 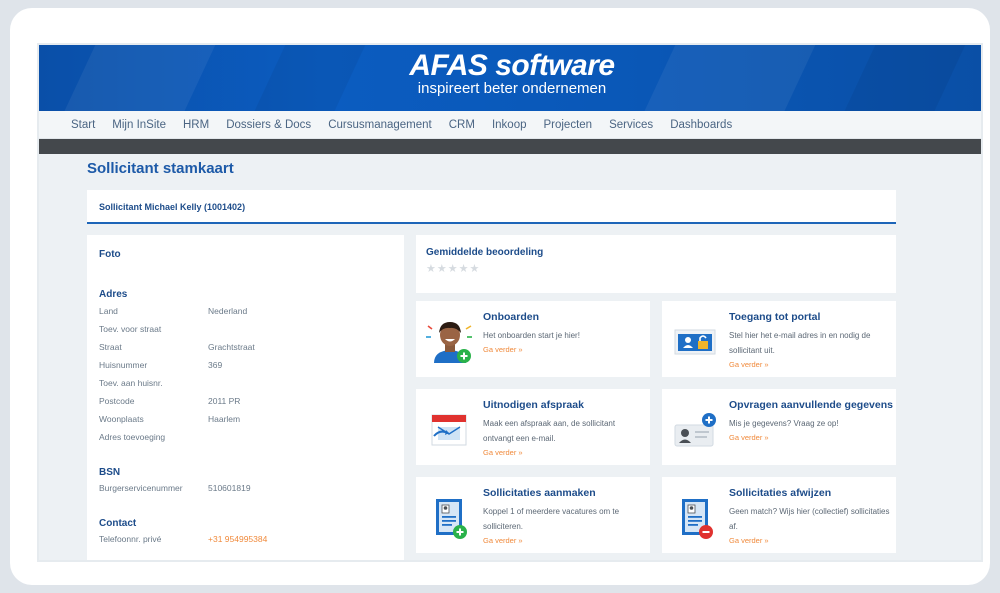 What do you see at coordinates (531, 335) in the screenshot?
I see `action-description: Het onboarden start je hier!` at bounding box center [531, 335].